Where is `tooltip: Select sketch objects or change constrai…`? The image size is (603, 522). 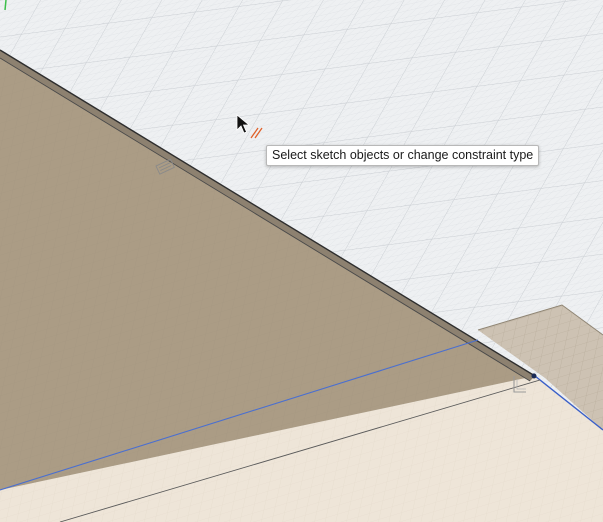 tooltip: Select sketch objects or change constrai… is located at coordinates (403, 155).